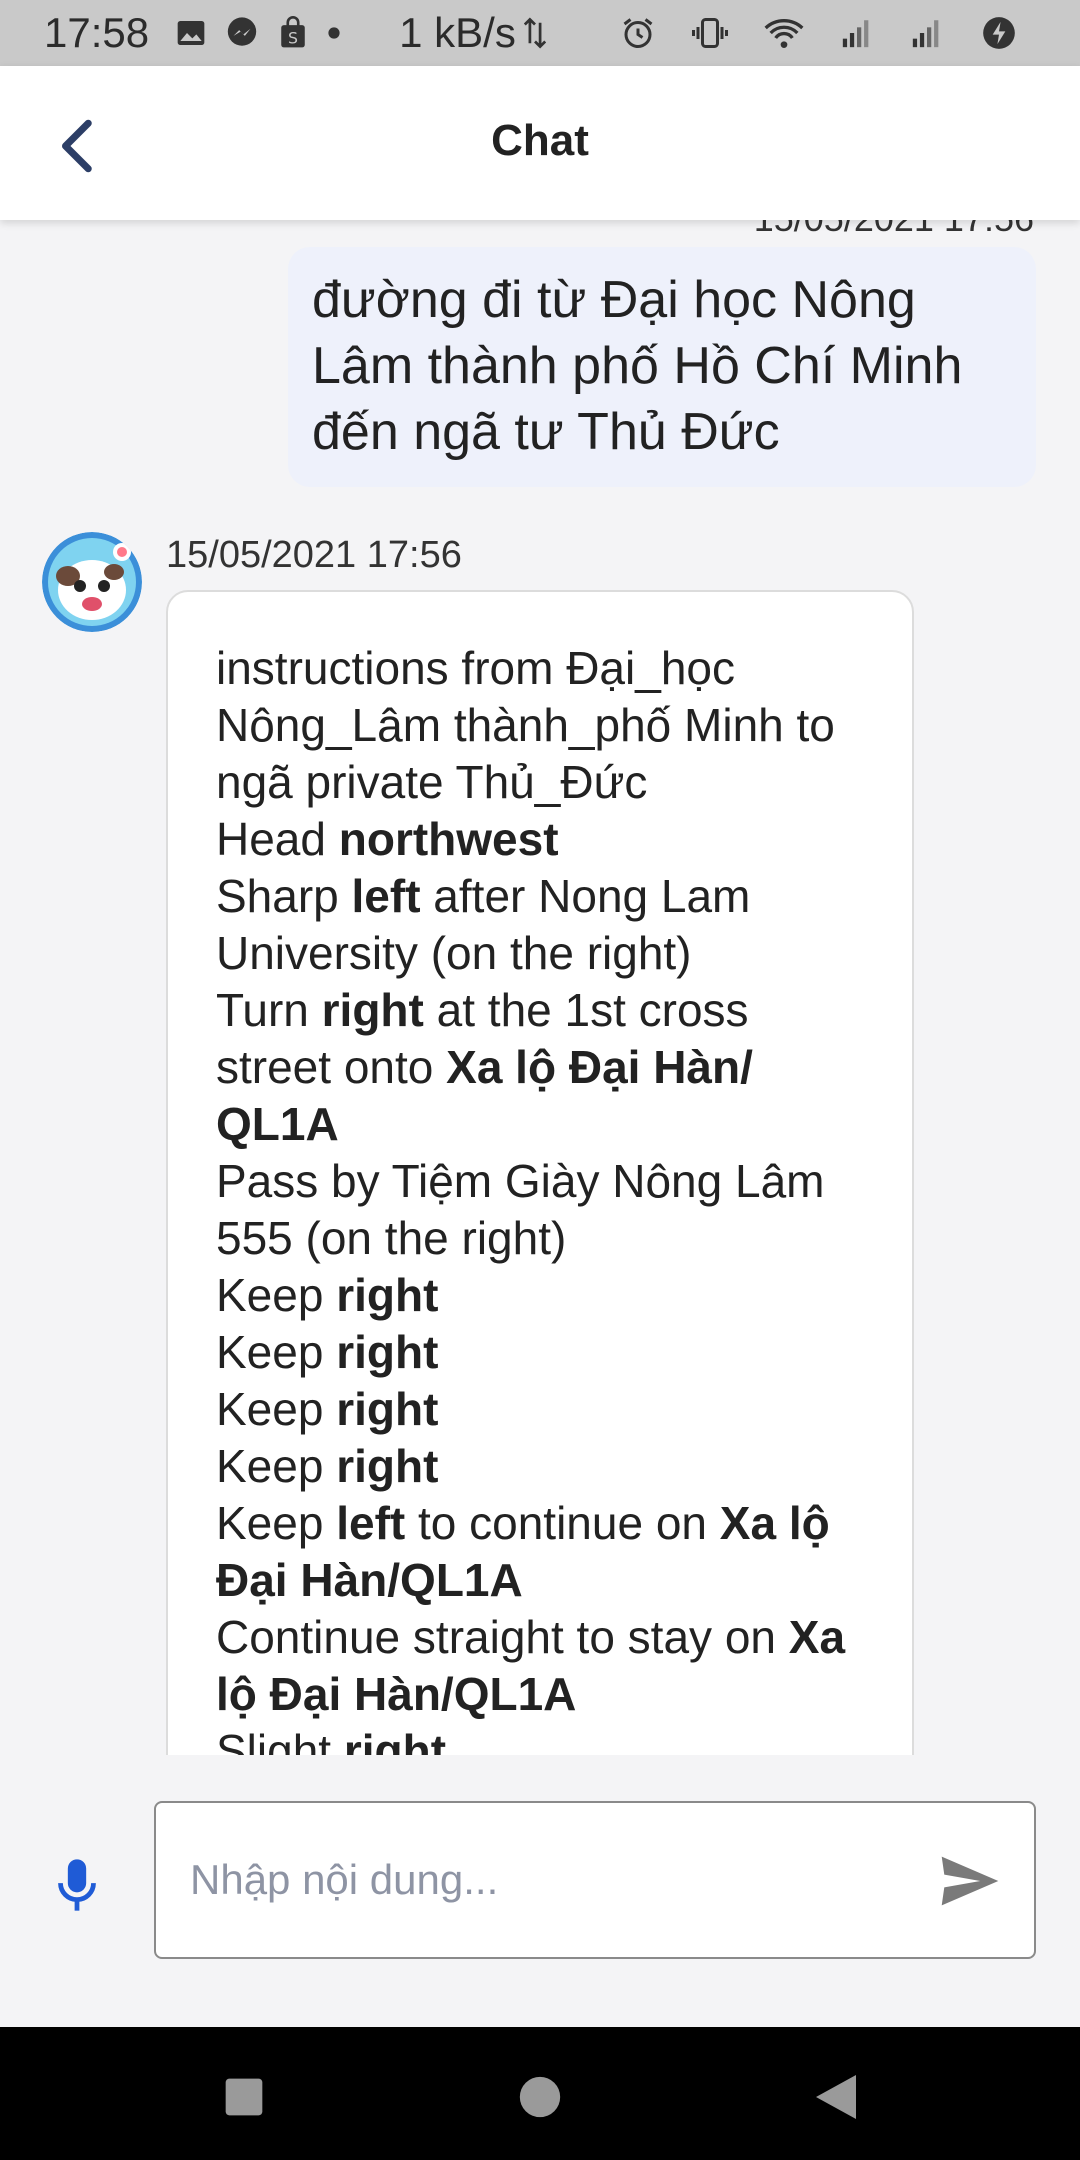 The width and height of the screenshot is (1080, 2160). I want to click on shop-icon: S, so click(293, 33).